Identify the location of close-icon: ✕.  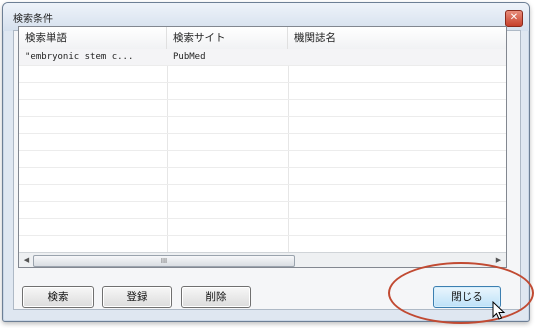
(514, 17).